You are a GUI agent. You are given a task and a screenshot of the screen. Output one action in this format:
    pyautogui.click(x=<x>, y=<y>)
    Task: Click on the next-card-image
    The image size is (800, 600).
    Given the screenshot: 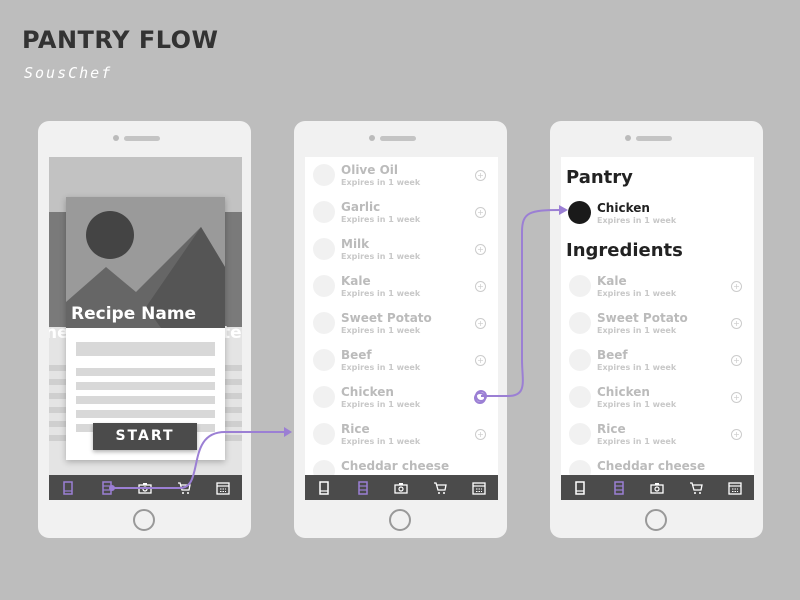 What is the action you would take?
    pyautogui.click(x=233, y=269)
    